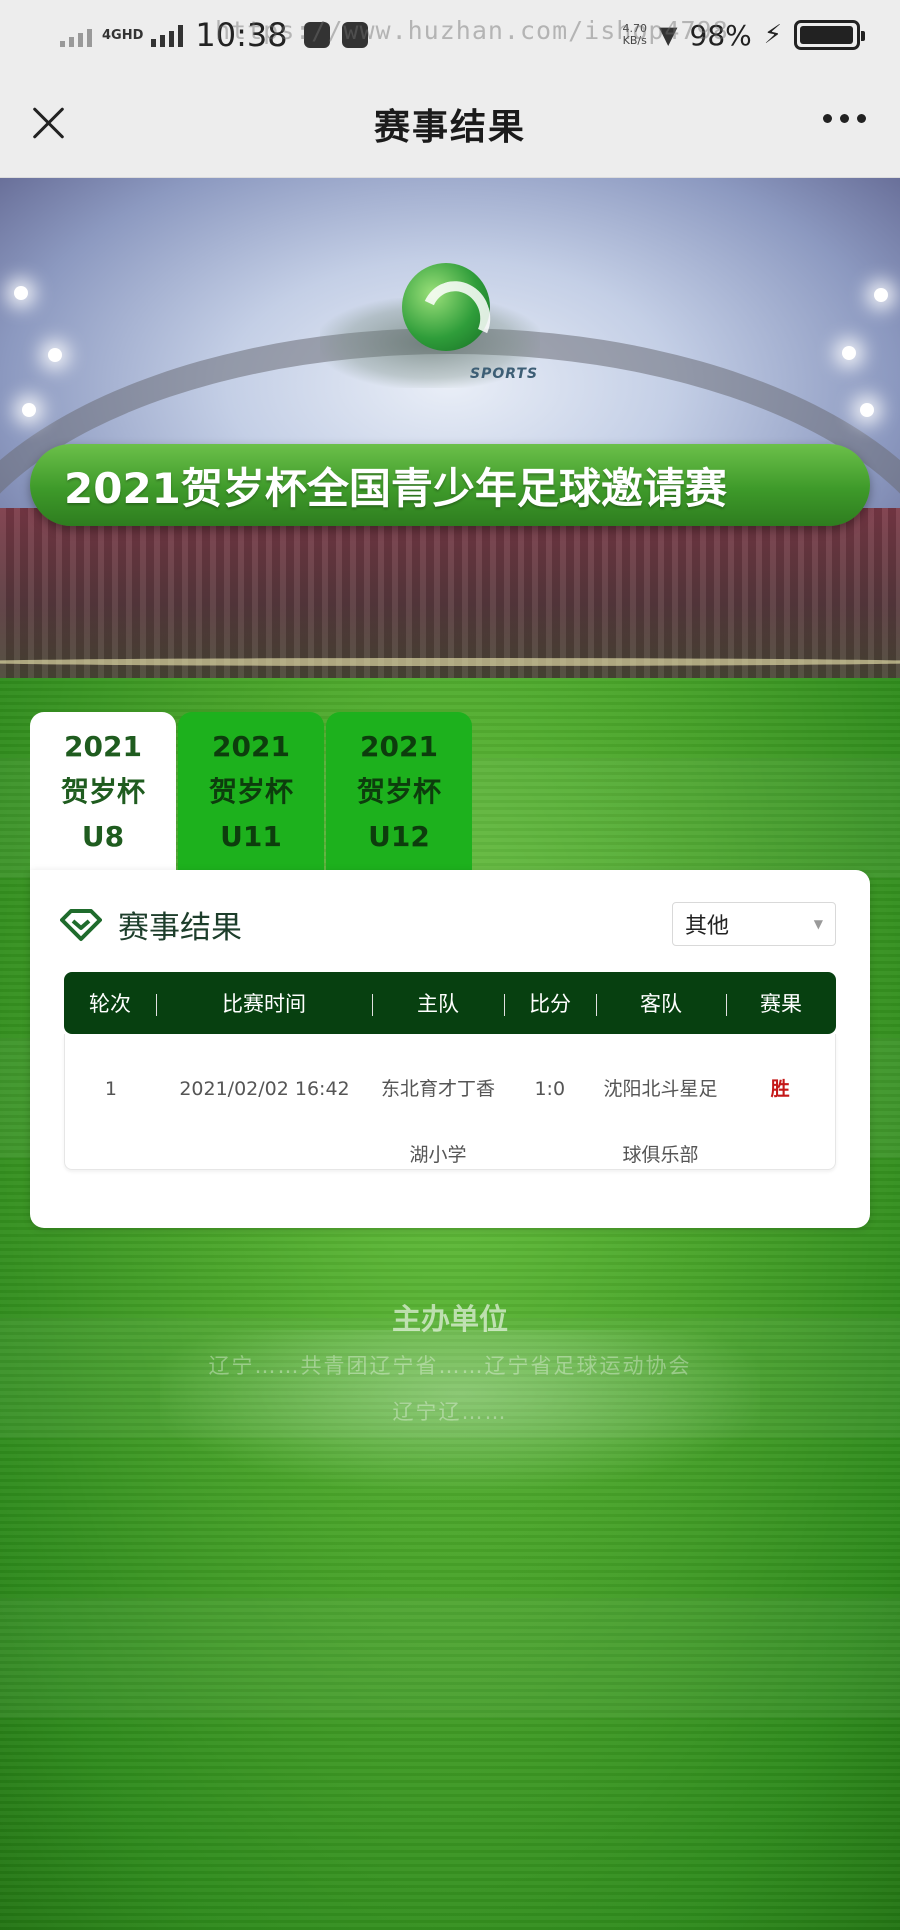  What do you see at coordinates (399, 836) in the screenshot?
I see `tab-group: U12` at bounding box center [399, 836].